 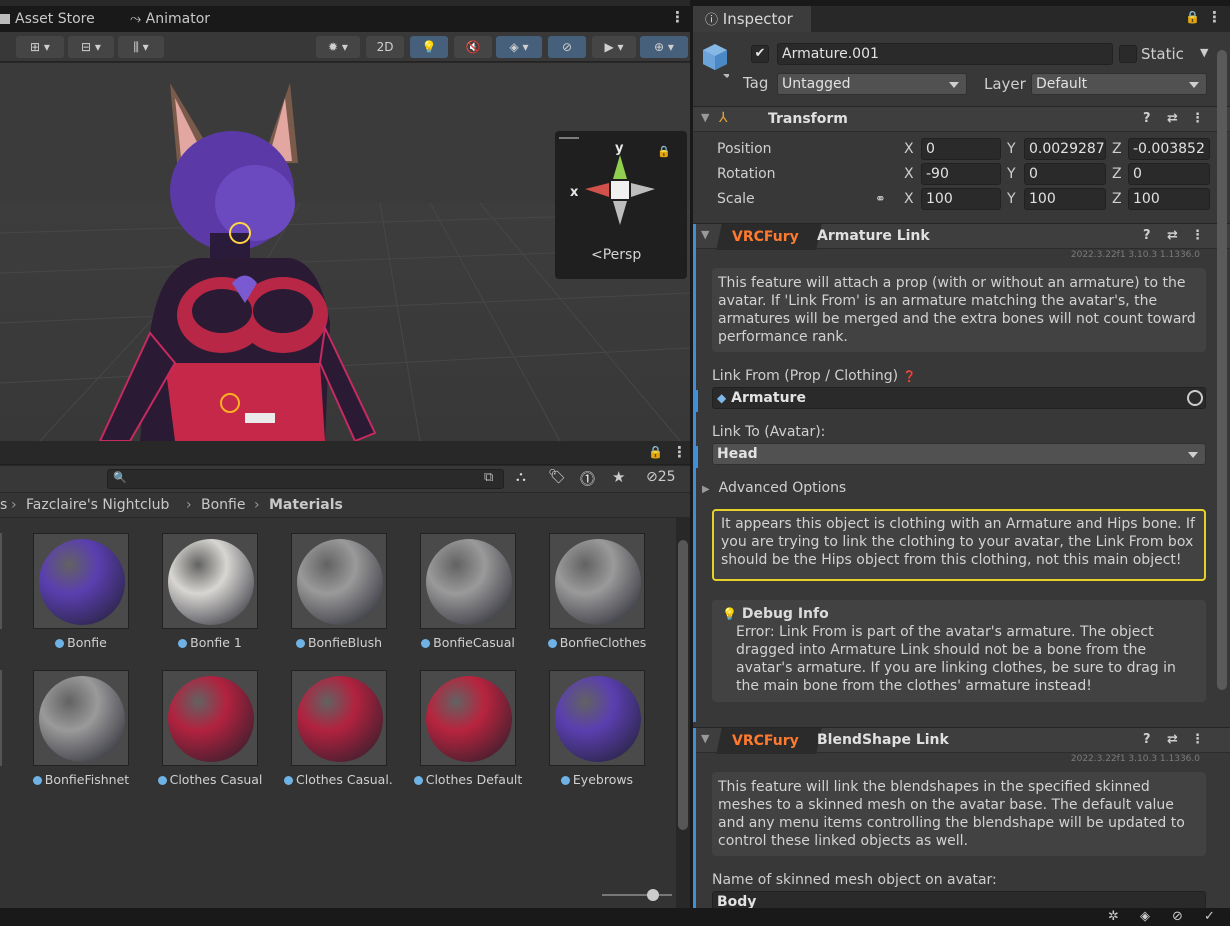 What do you see at coordinates (91, 47) in the screenshot?
I see `snap-tool-button: ⊟ ▾` at bounding box center [91, 47].